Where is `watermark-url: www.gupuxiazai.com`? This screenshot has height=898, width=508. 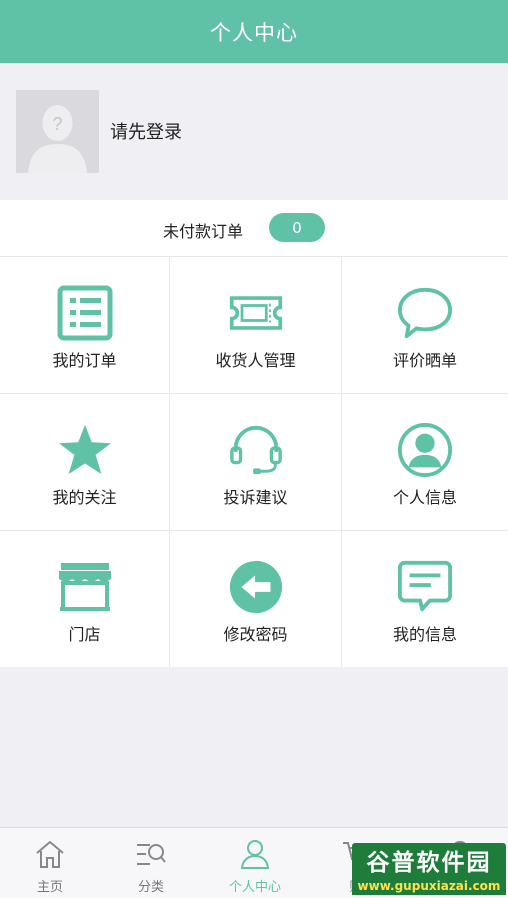
watermark-url: www.gupuxiazai.com is located at coordinates (429, 886).